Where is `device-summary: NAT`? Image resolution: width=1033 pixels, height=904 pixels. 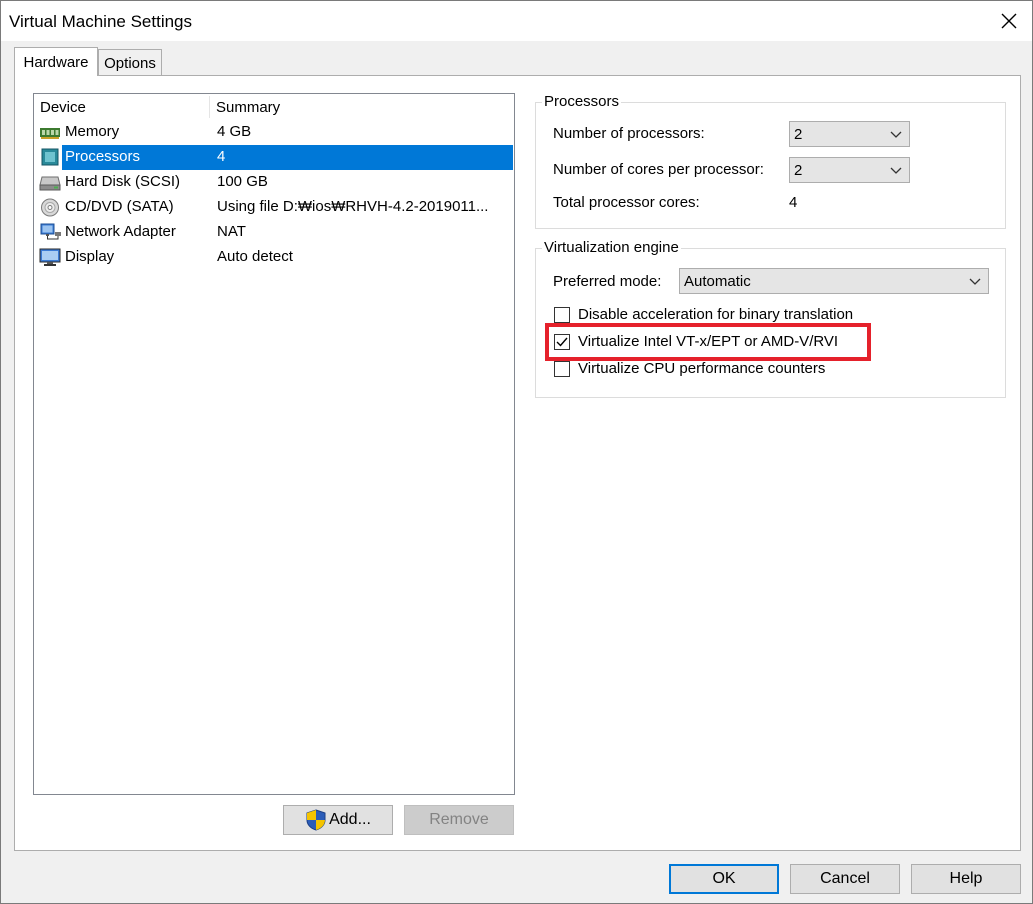
device-summary: NAT is located at coordinates (231, 231).